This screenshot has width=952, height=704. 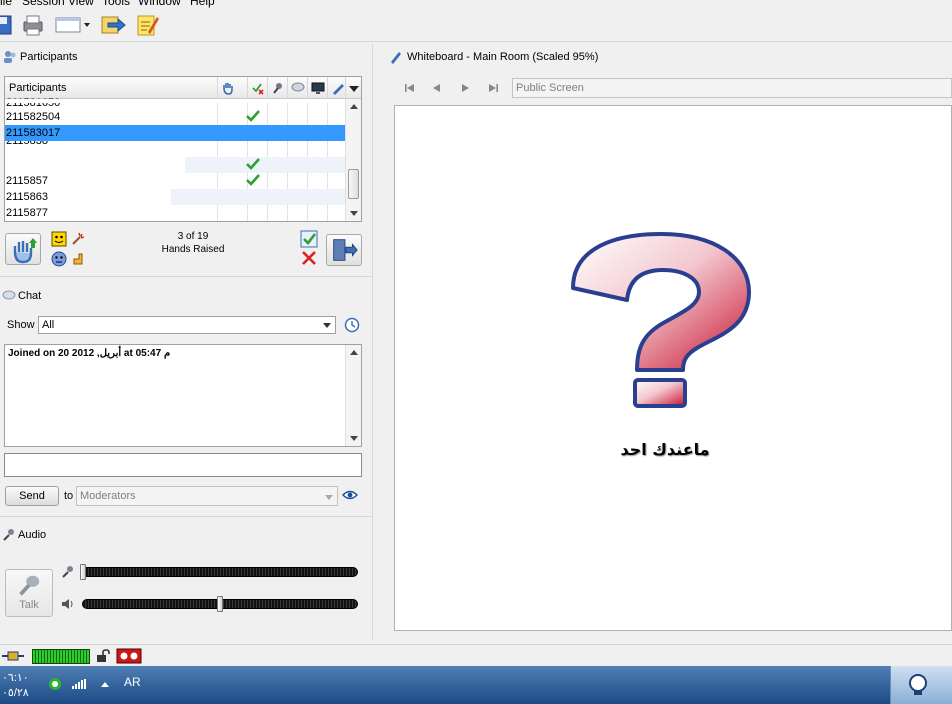 What do you see at coordinates (193, 243) in the screenshot?
I see `hands-raised-status: 3 of 19 Hands Raised` at bounding box center [193, 243].